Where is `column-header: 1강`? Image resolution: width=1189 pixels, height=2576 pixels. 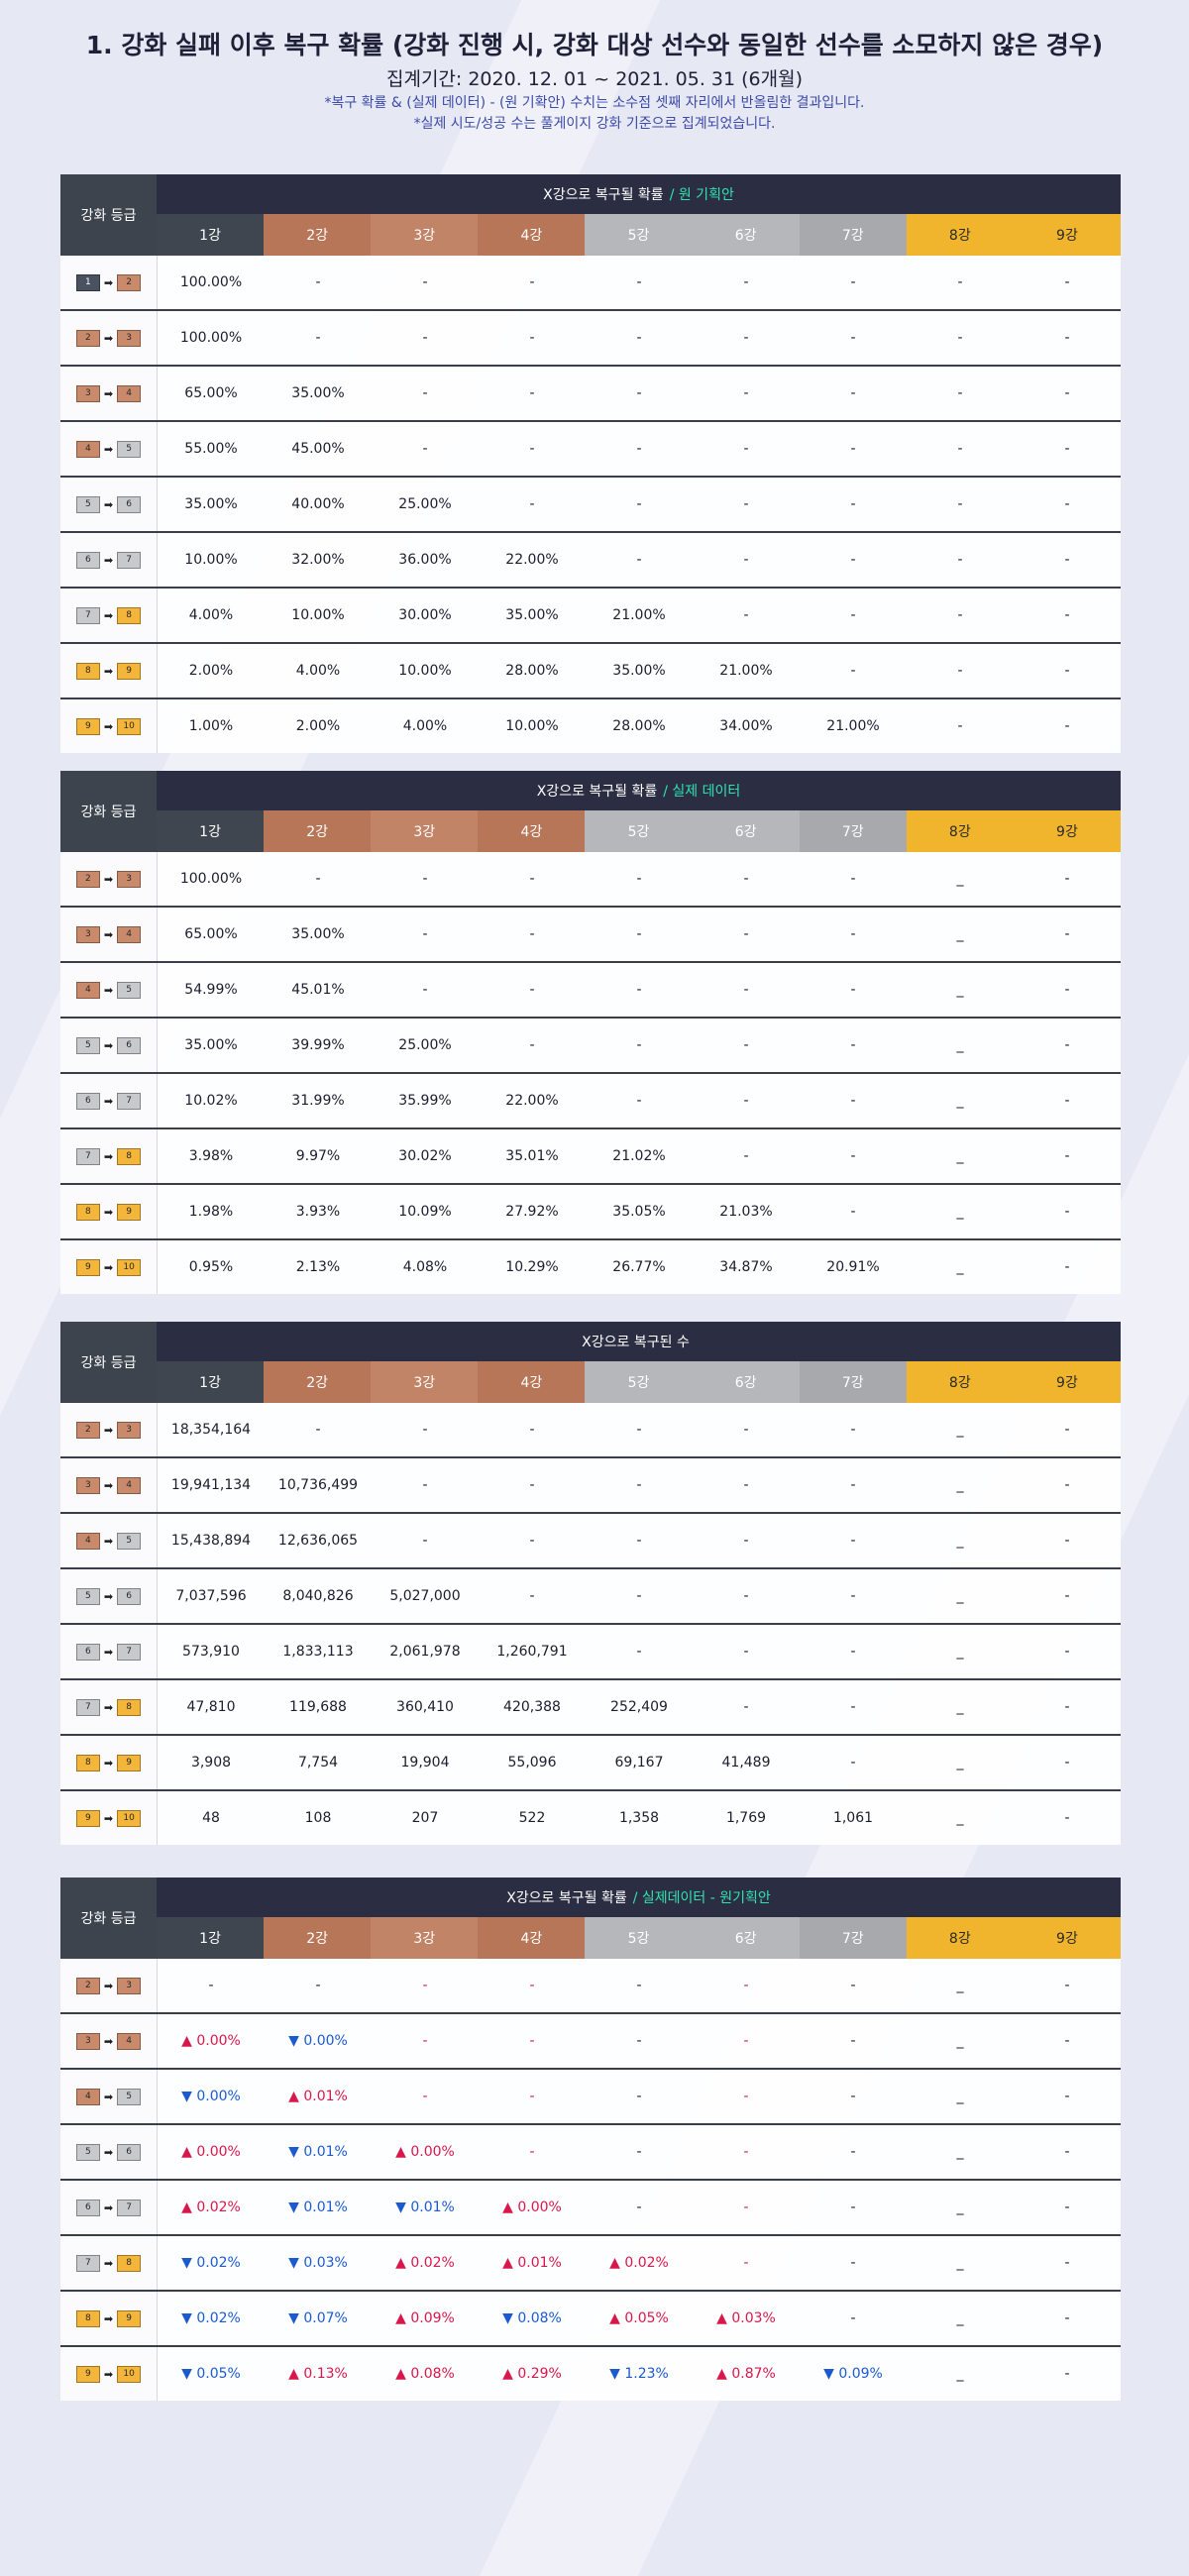 column-header: 1강 is located at coordinates (211, 1382).